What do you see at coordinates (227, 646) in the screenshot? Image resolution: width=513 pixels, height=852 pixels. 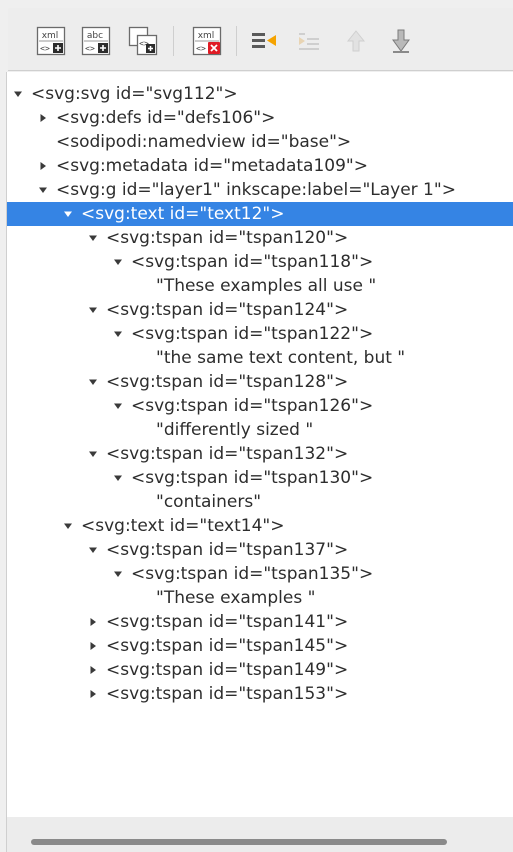 I see `tree-row-label: <svg:tspan id="tspan145">` at bounding box center [227, 646].